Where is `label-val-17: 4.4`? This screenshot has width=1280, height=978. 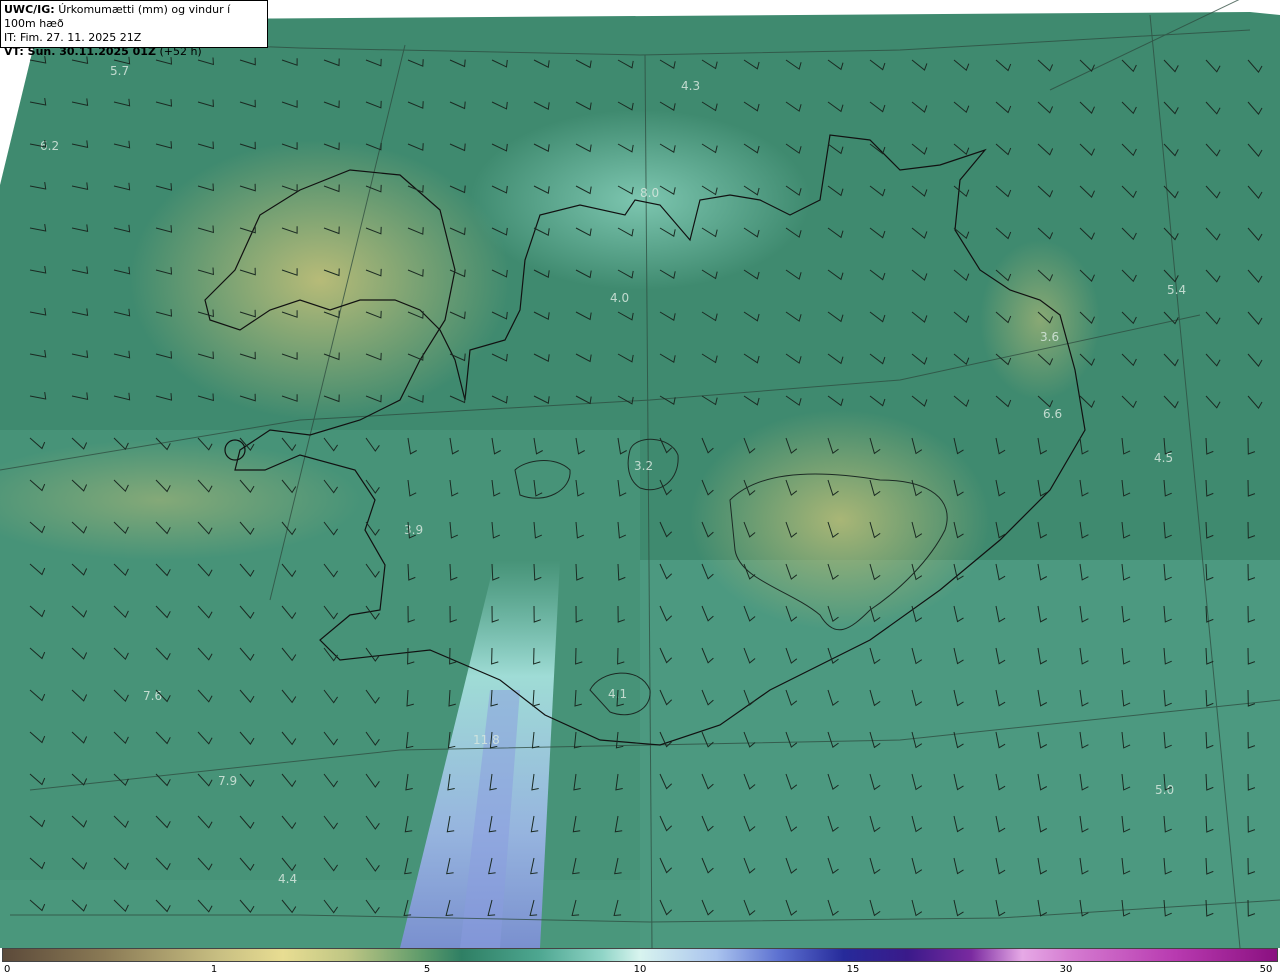 label-val-17: 4.4 is located at coordinates (287, 879).